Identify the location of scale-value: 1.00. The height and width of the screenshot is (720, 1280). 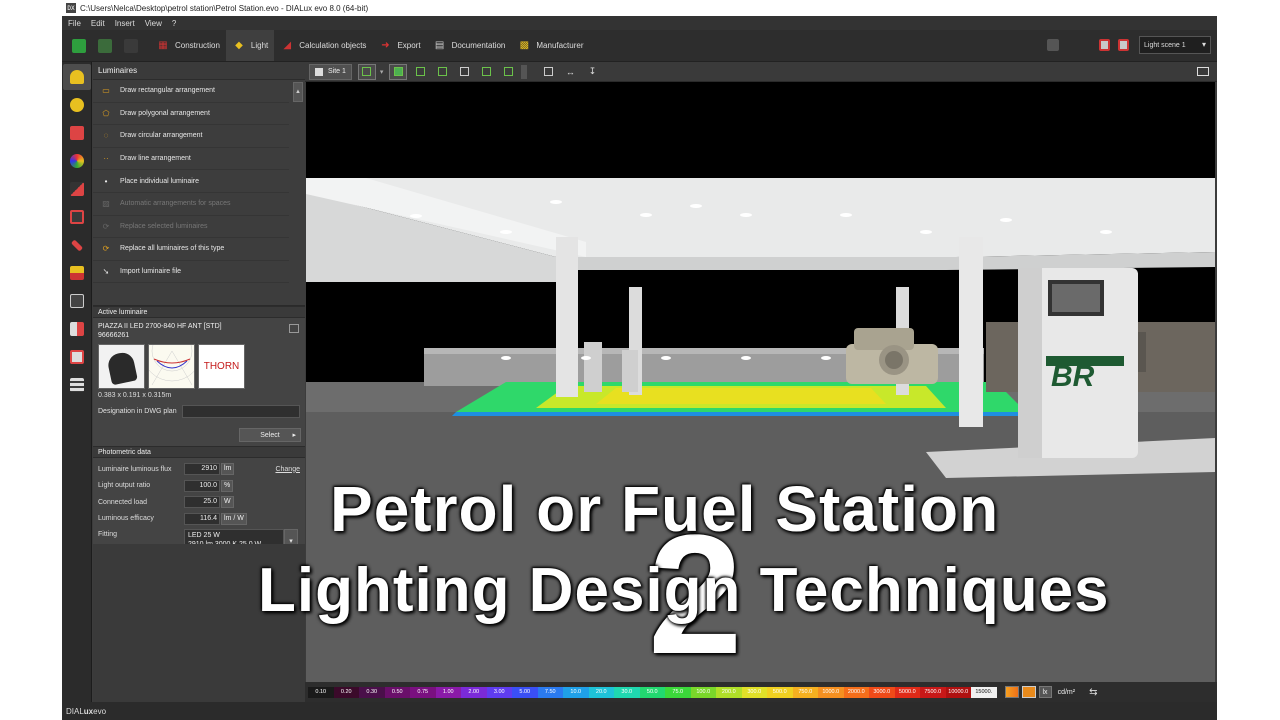
(448, 692).